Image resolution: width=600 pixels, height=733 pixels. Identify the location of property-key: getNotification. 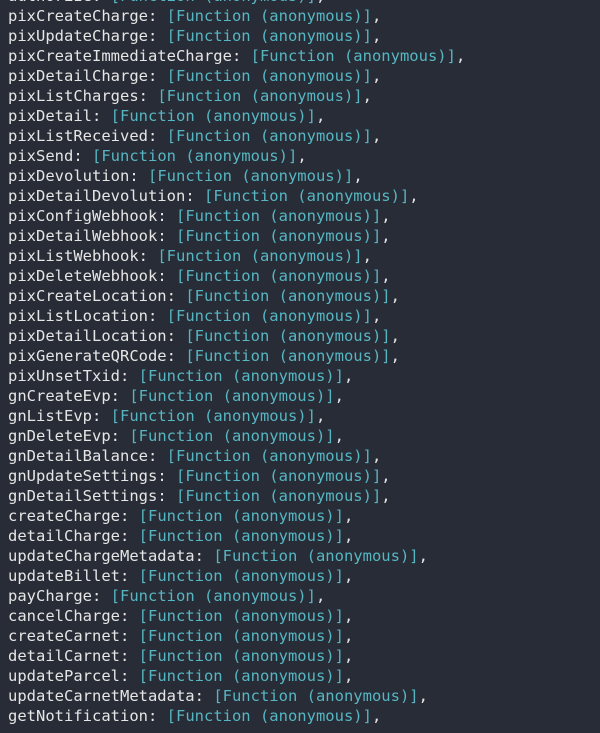
(78, 716).